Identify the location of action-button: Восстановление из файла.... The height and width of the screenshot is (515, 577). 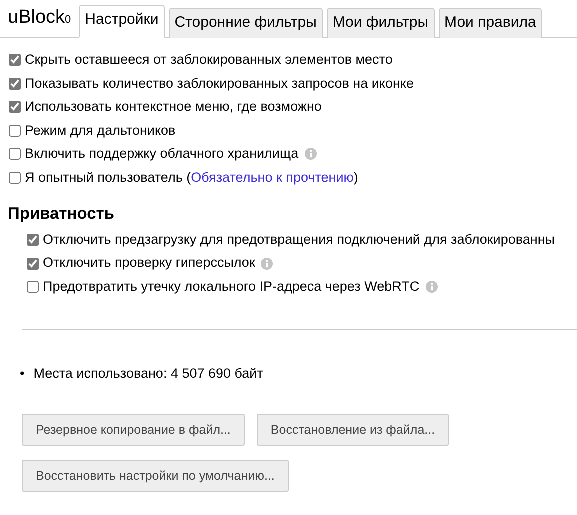
(353, 430).